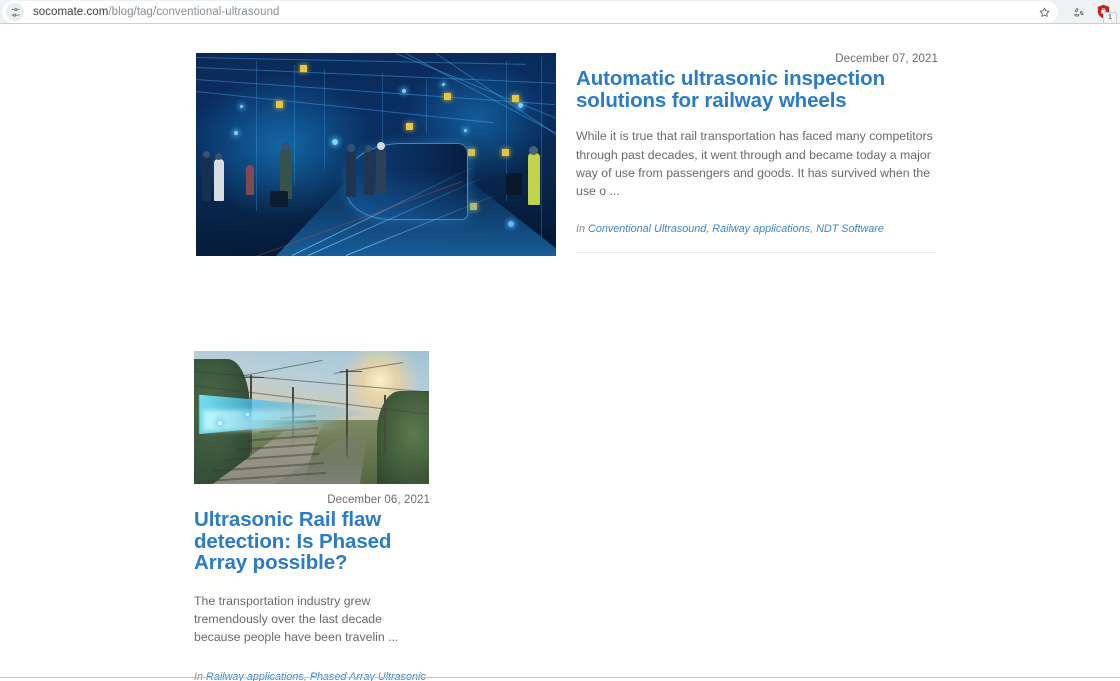  I want to click on extensions-recycle-icon, so click(1078, 12).